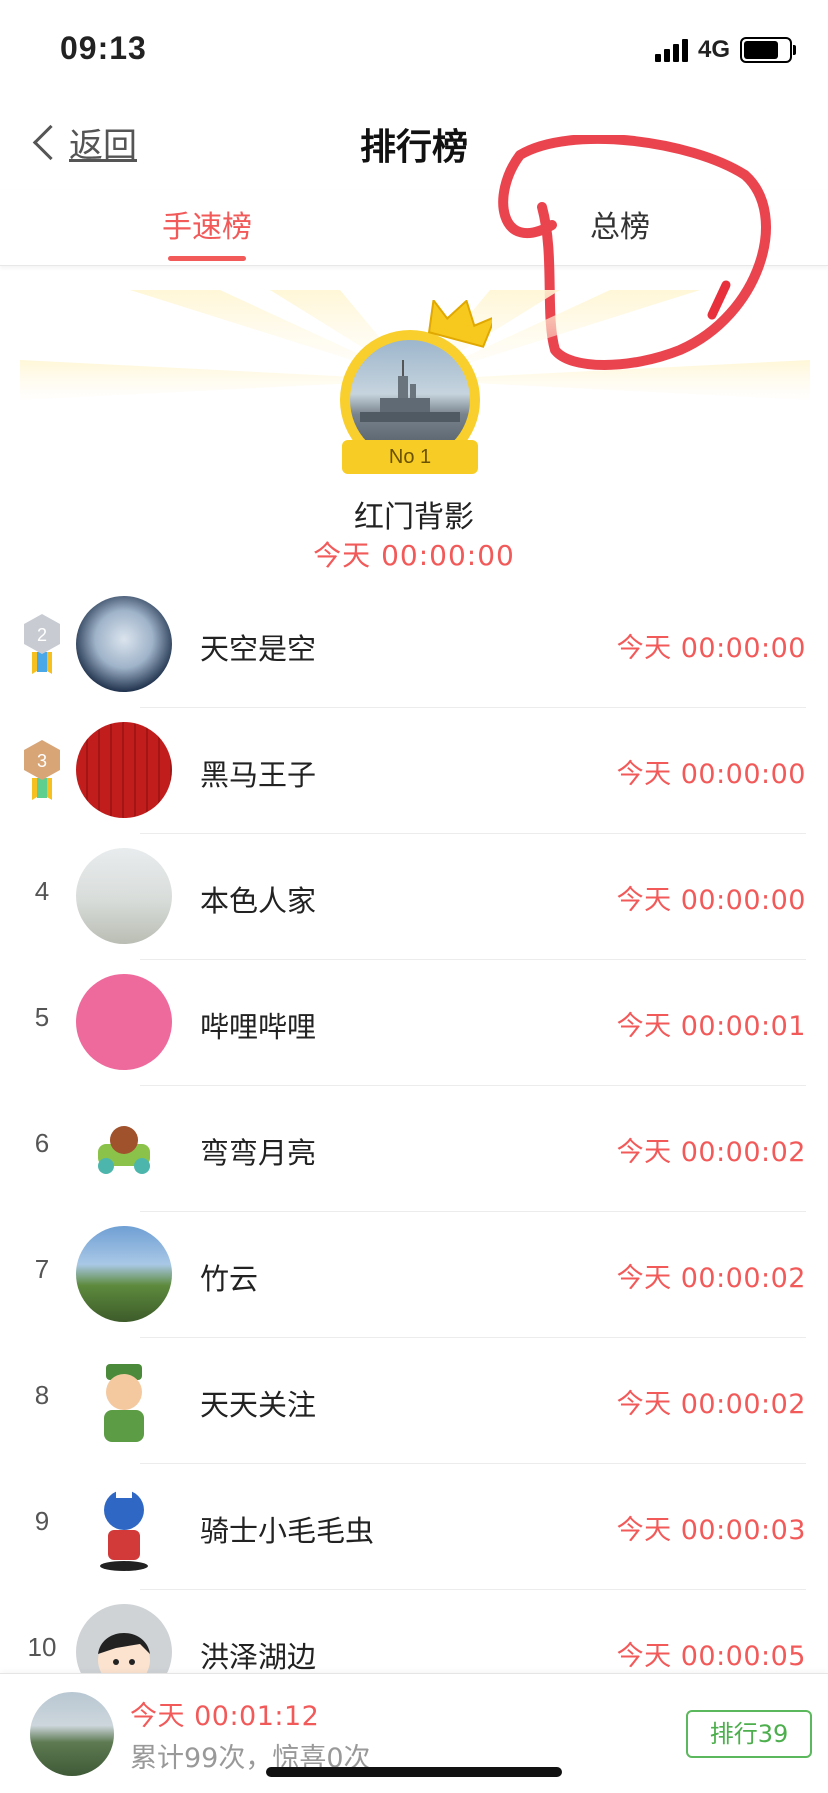 The image size is (828, 1793). I want to click on user-name: 骑士小毛毛虫, so click(287, 1531).